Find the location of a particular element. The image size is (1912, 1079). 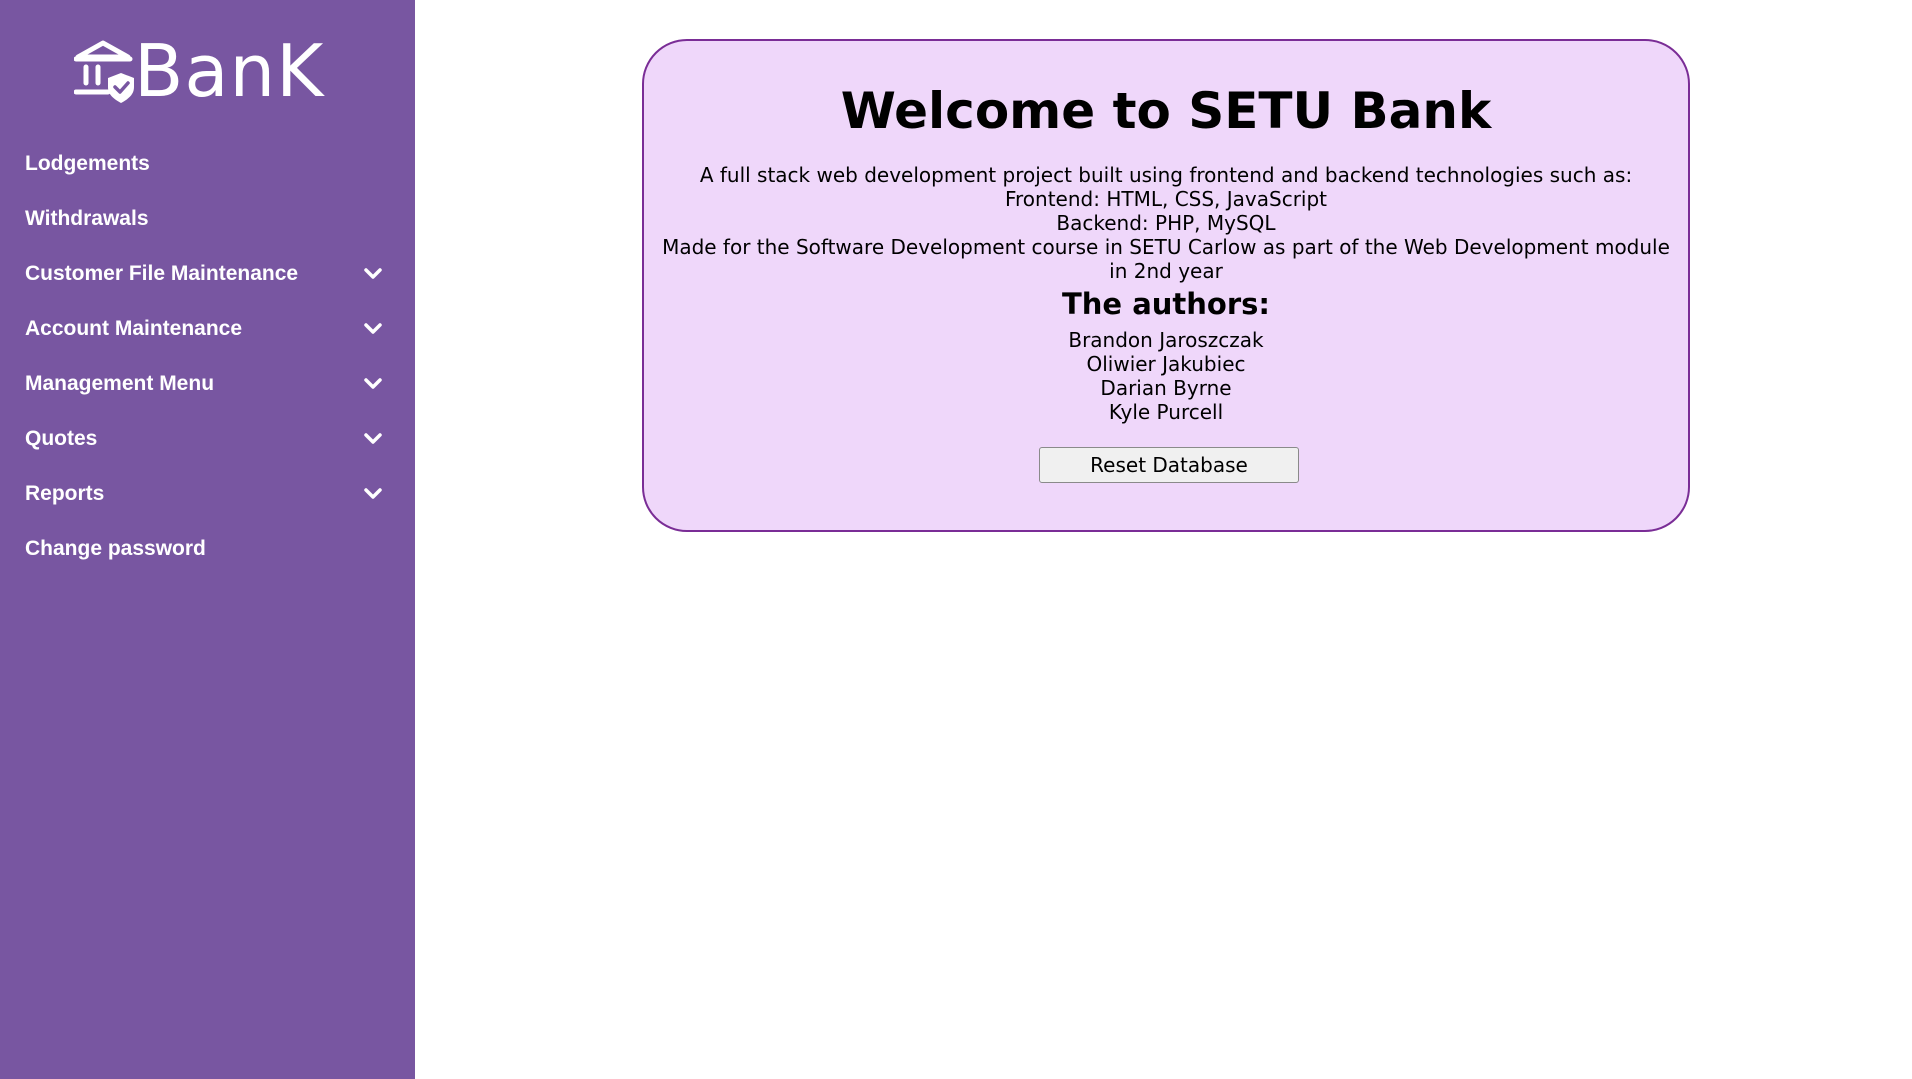

sidebar-item-label: Lodgements is located at coordinates (87, 163).